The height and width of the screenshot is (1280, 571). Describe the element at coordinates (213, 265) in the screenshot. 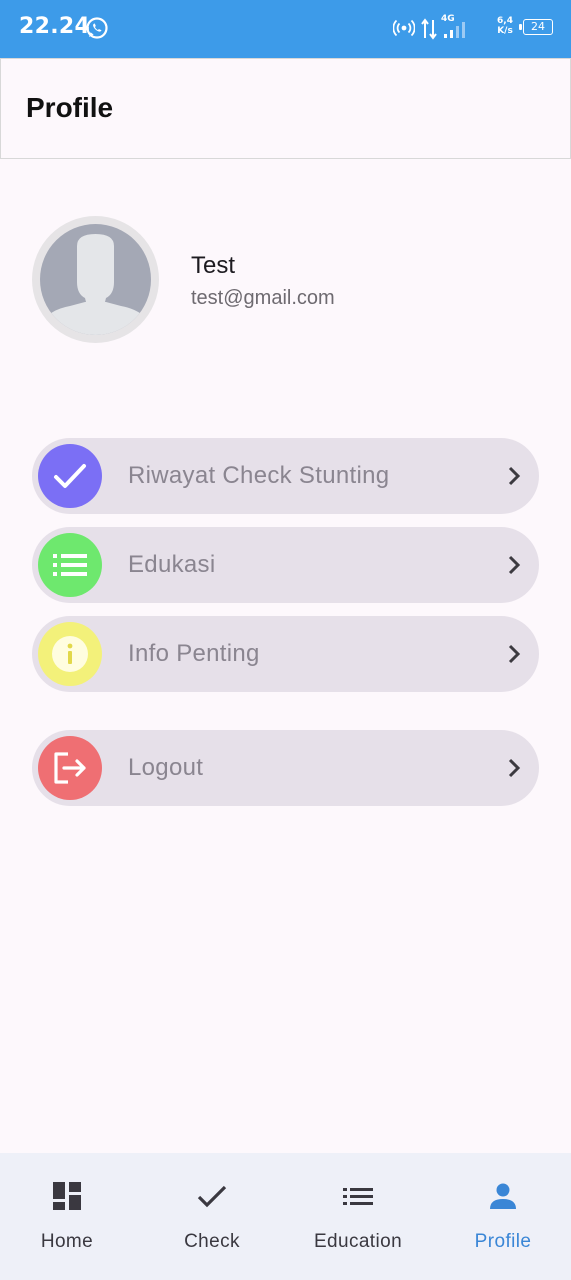

I see `profile-name: Test` at that location.